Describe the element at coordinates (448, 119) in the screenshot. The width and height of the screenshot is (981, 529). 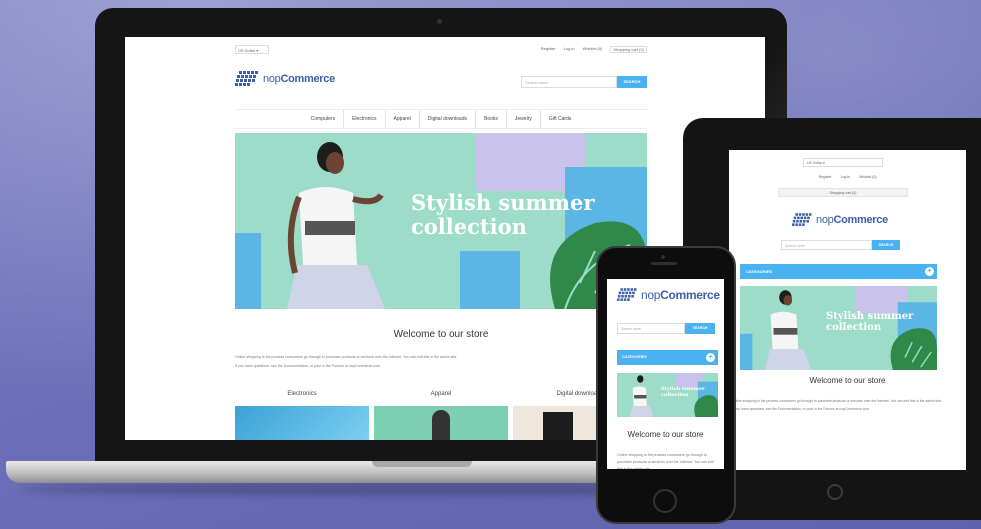
I see `nav-digital-downloads: Digital downloads` at that location.